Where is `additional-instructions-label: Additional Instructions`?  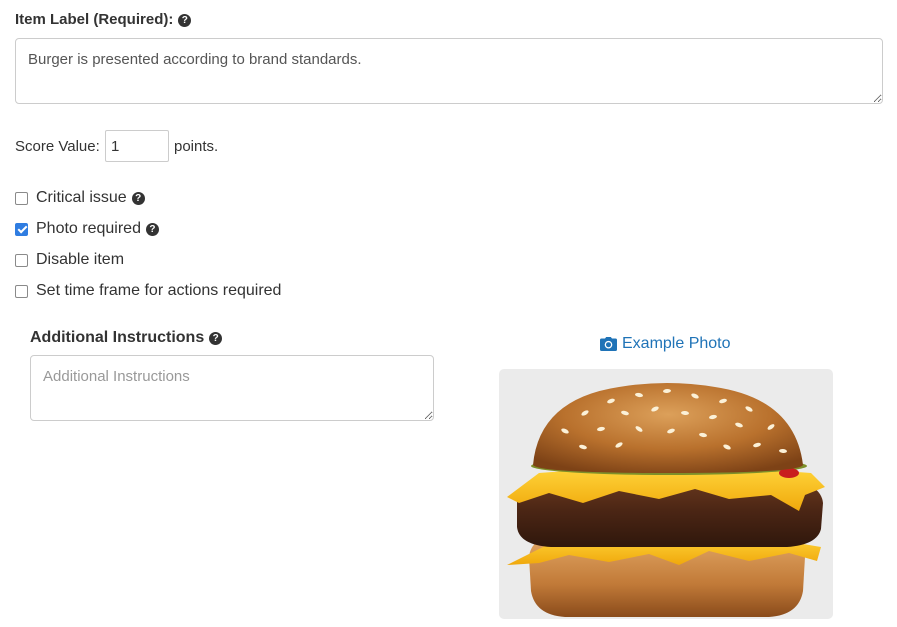
additional-instructions-label: Additional Instructions is located at coordinates (117, 337).